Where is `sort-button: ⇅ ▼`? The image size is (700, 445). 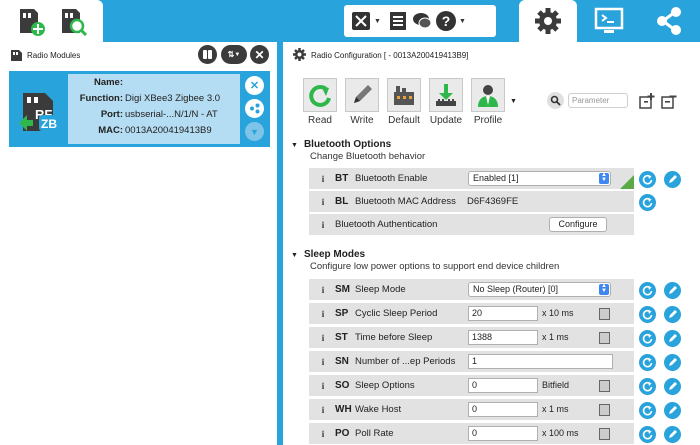 sort-button: ⇅ ▼ is located at coordinates (234, 54).